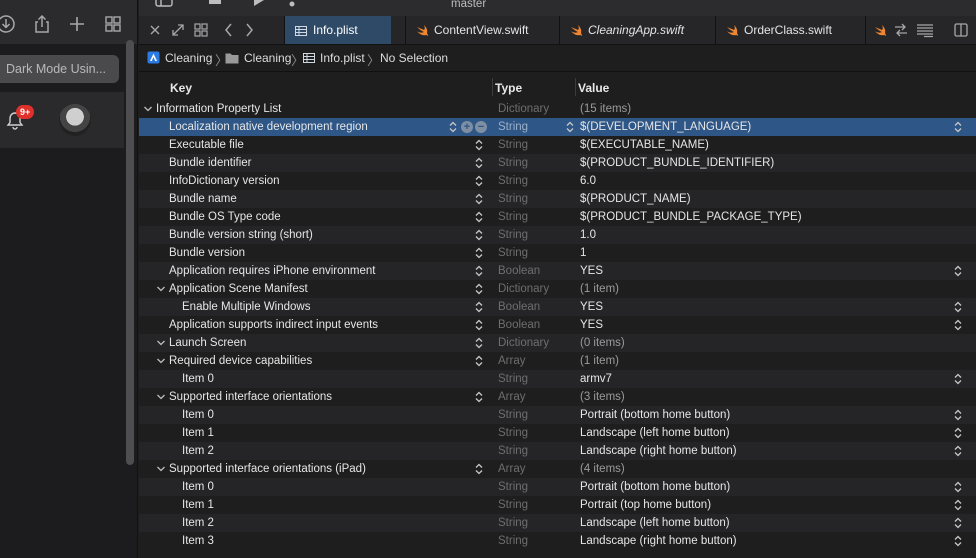  I want to click on row-value: Portrait (top home button), so click(645, 505).